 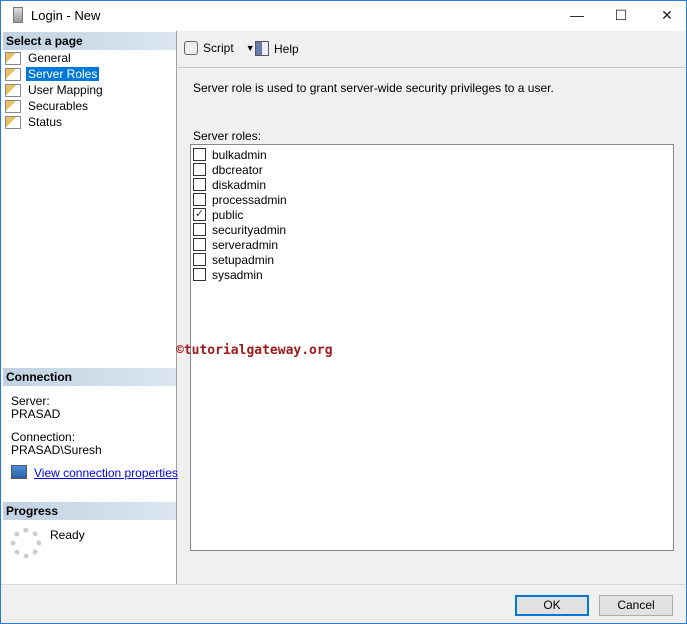 What do you see at coordinates (432, 274) in the screenshot?
I see `role-item-sysadmin: sysadmin` at bounding box center [432, 274].